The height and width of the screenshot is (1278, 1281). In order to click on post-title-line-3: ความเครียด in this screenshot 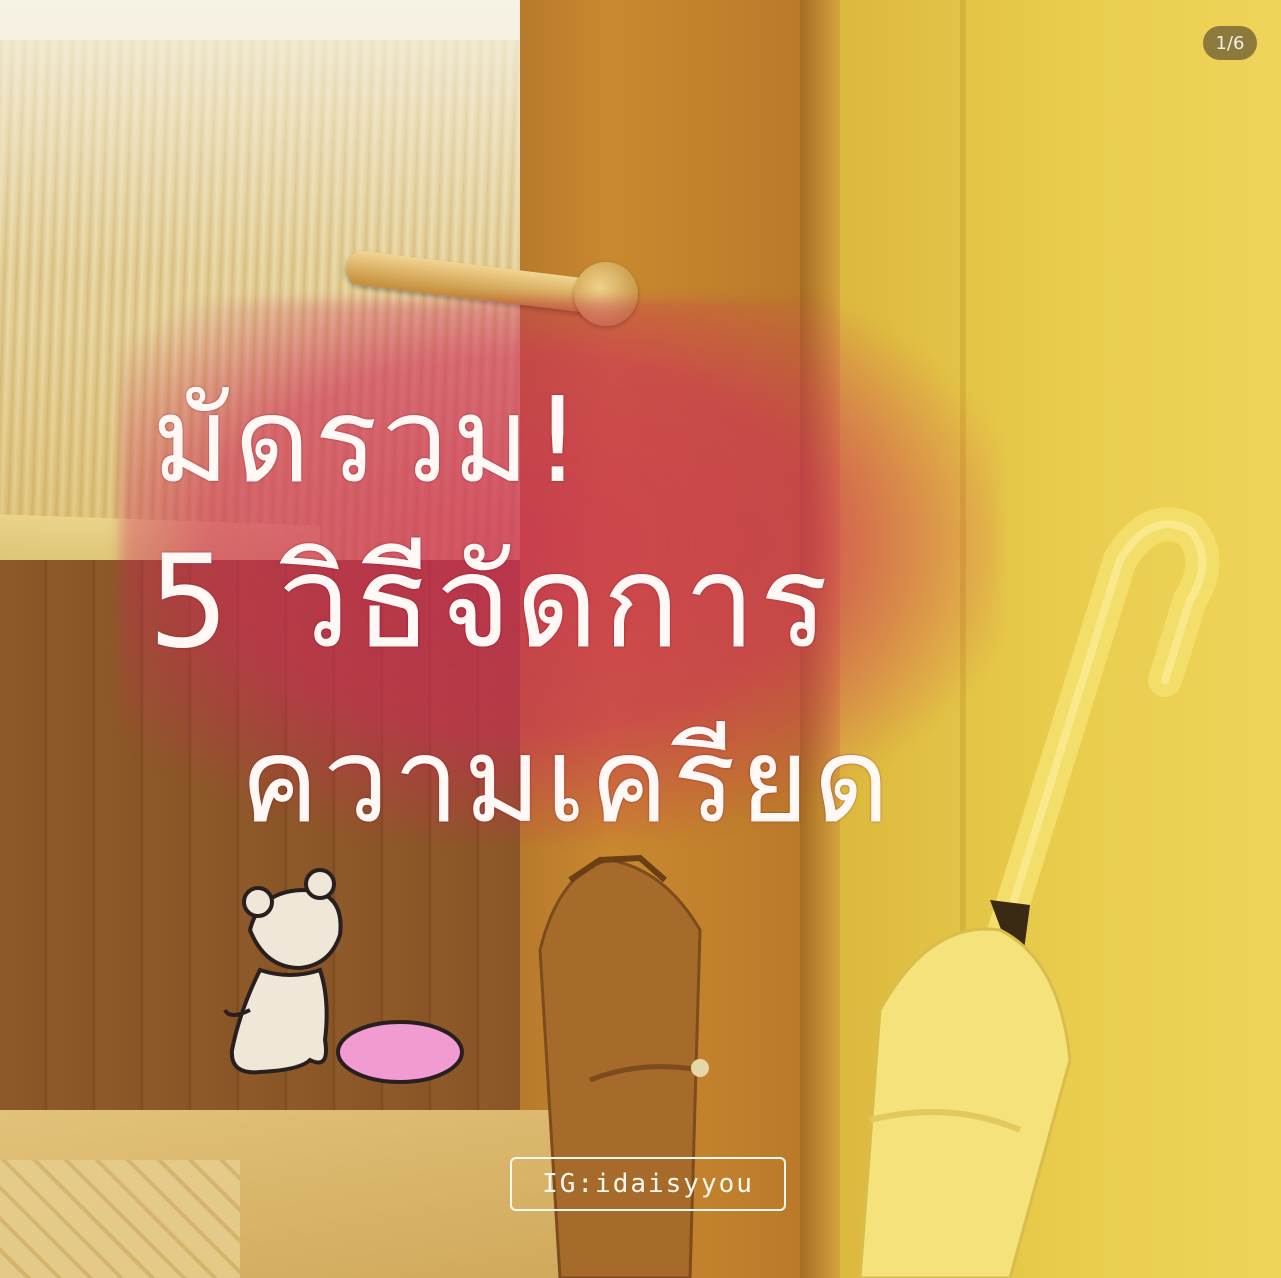, I will do `click(567, 780)`.